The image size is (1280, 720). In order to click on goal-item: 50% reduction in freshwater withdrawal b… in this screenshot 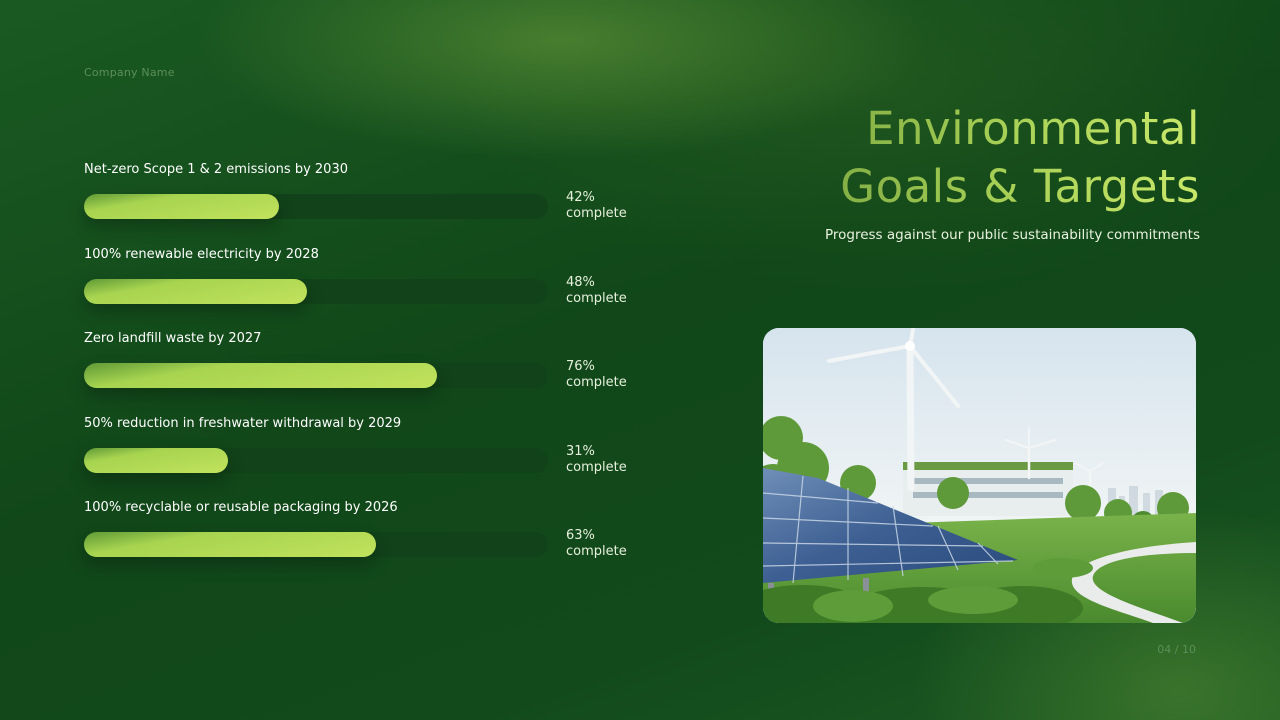, I will do `click(384, 458)`.